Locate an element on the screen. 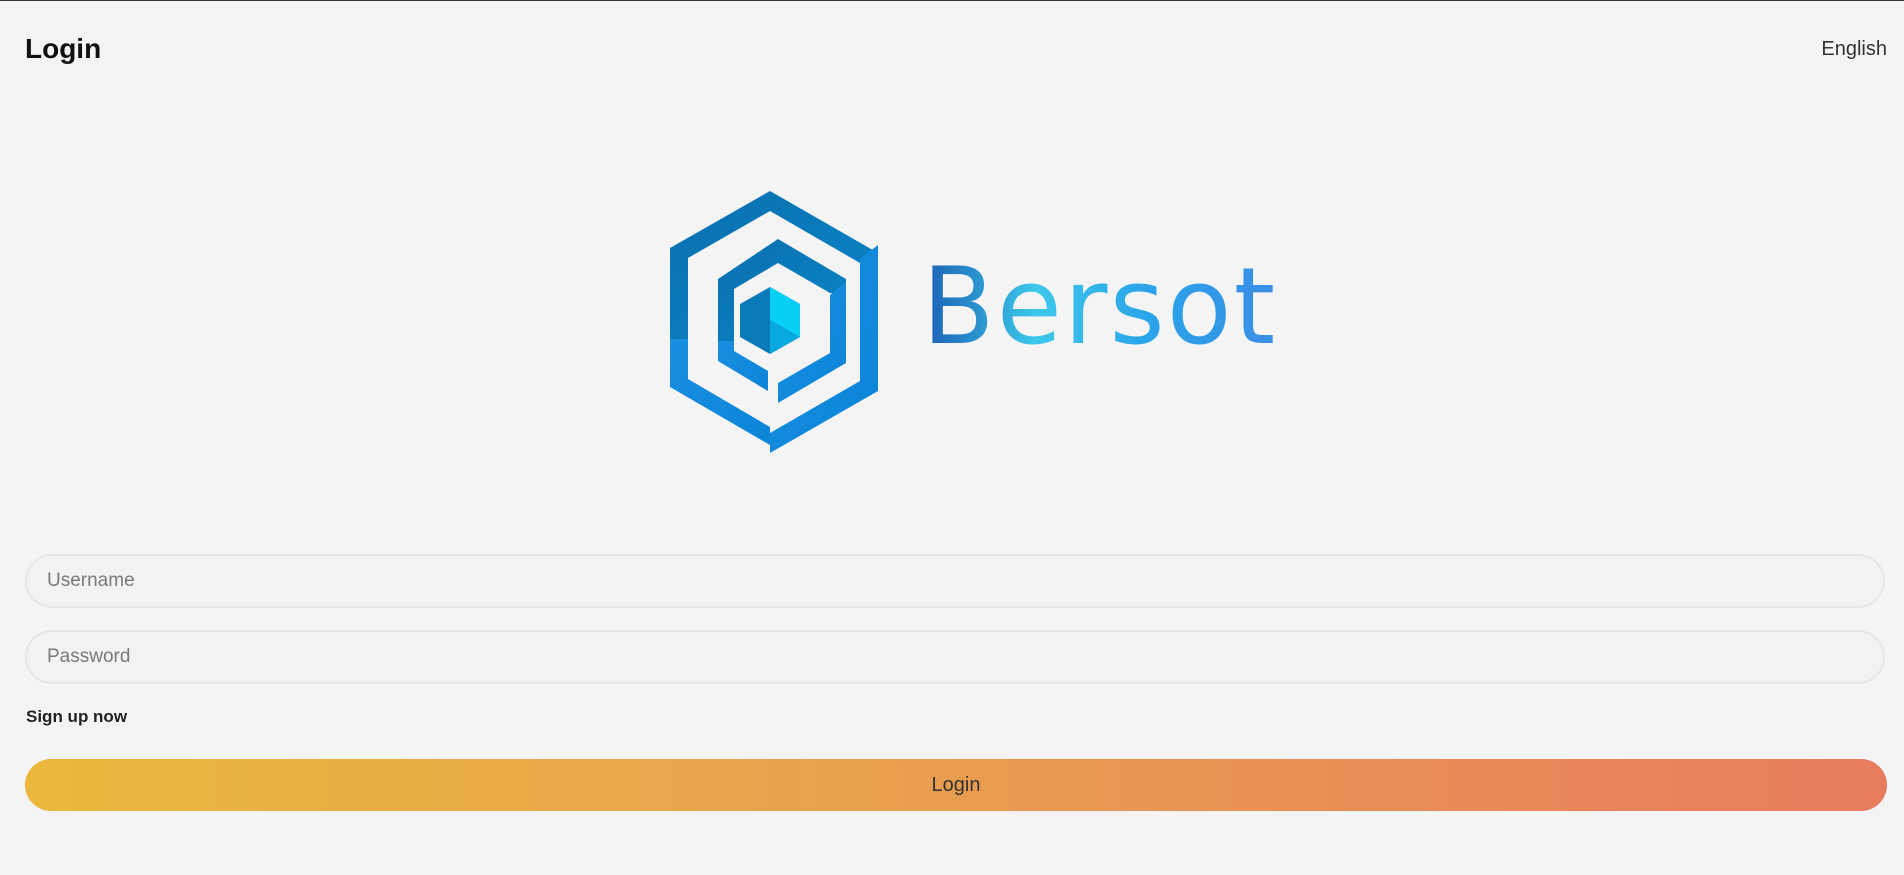  login-button: Login is located at coordinates (956, 785).